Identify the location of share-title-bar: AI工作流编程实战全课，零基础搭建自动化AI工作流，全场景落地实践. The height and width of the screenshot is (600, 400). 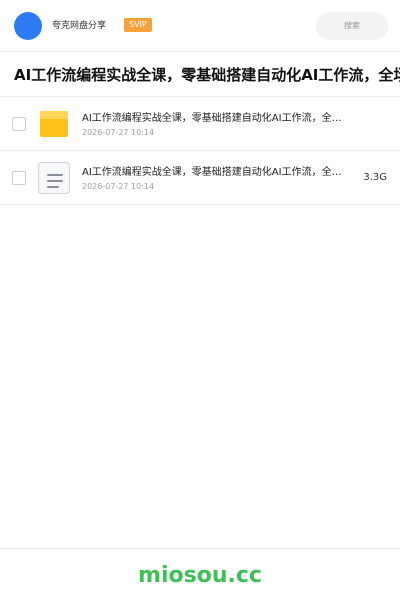
(200, 74).